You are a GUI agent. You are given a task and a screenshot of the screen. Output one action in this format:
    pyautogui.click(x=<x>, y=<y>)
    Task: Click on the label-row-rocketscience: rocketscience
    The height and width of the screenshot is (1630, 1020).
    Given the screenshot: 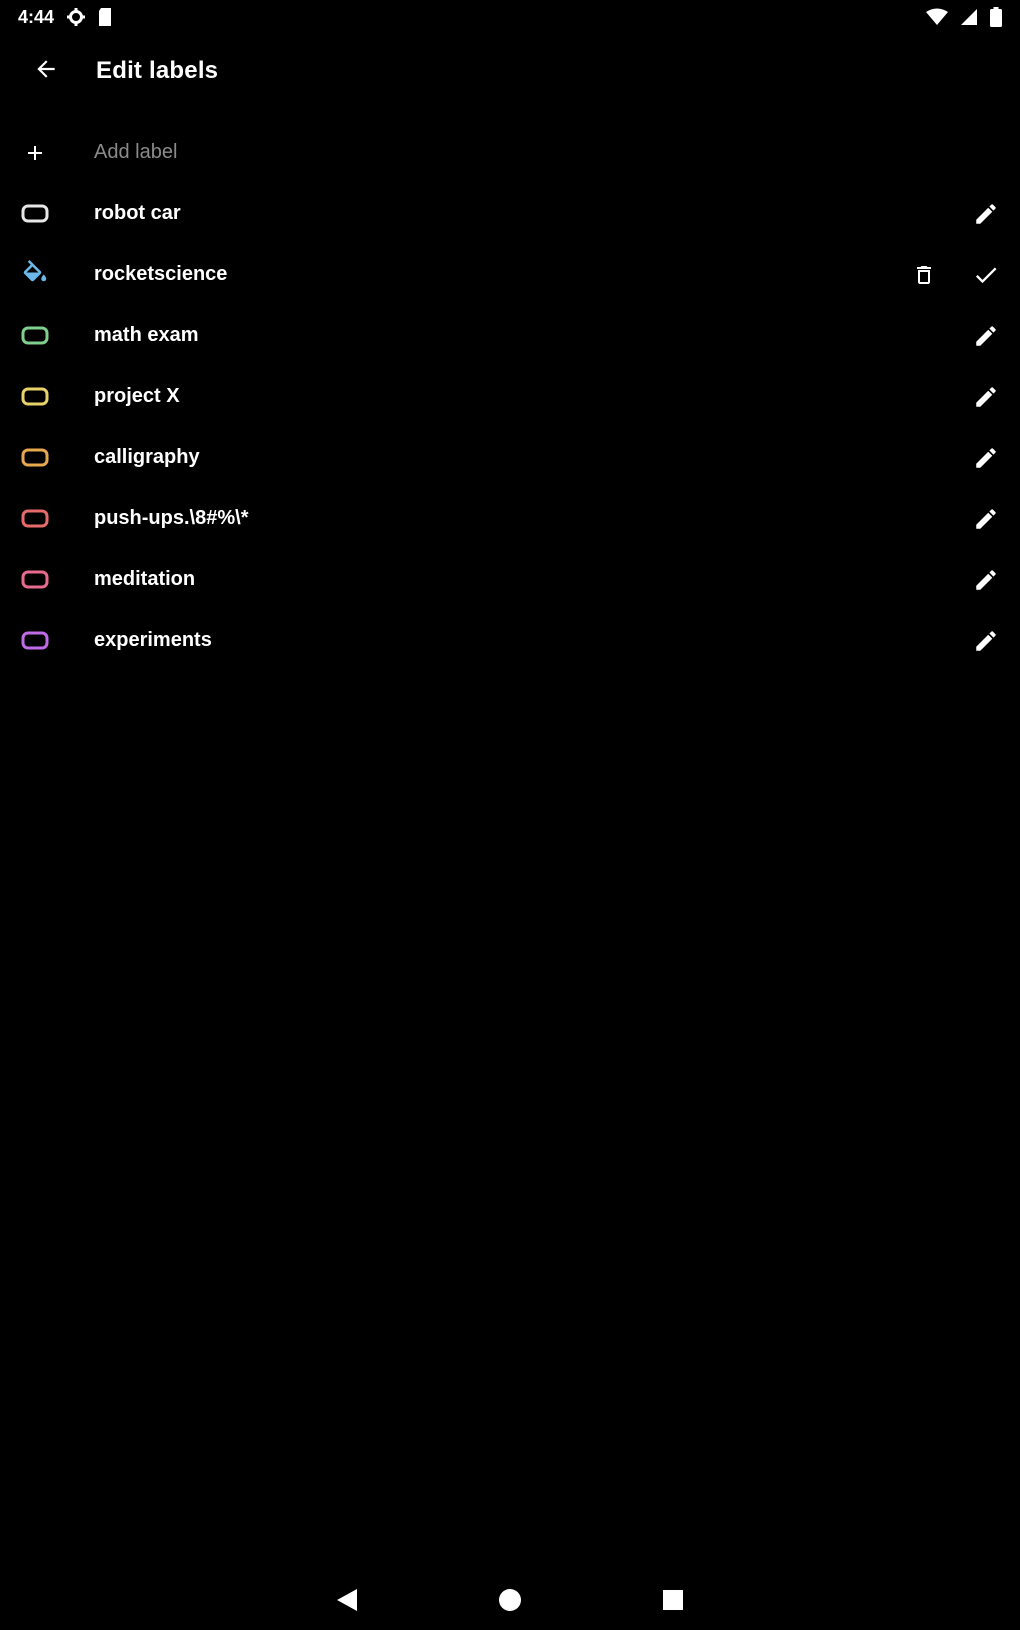 What is the action you would take?
    pyautogui.click(x=510, y=274)
    